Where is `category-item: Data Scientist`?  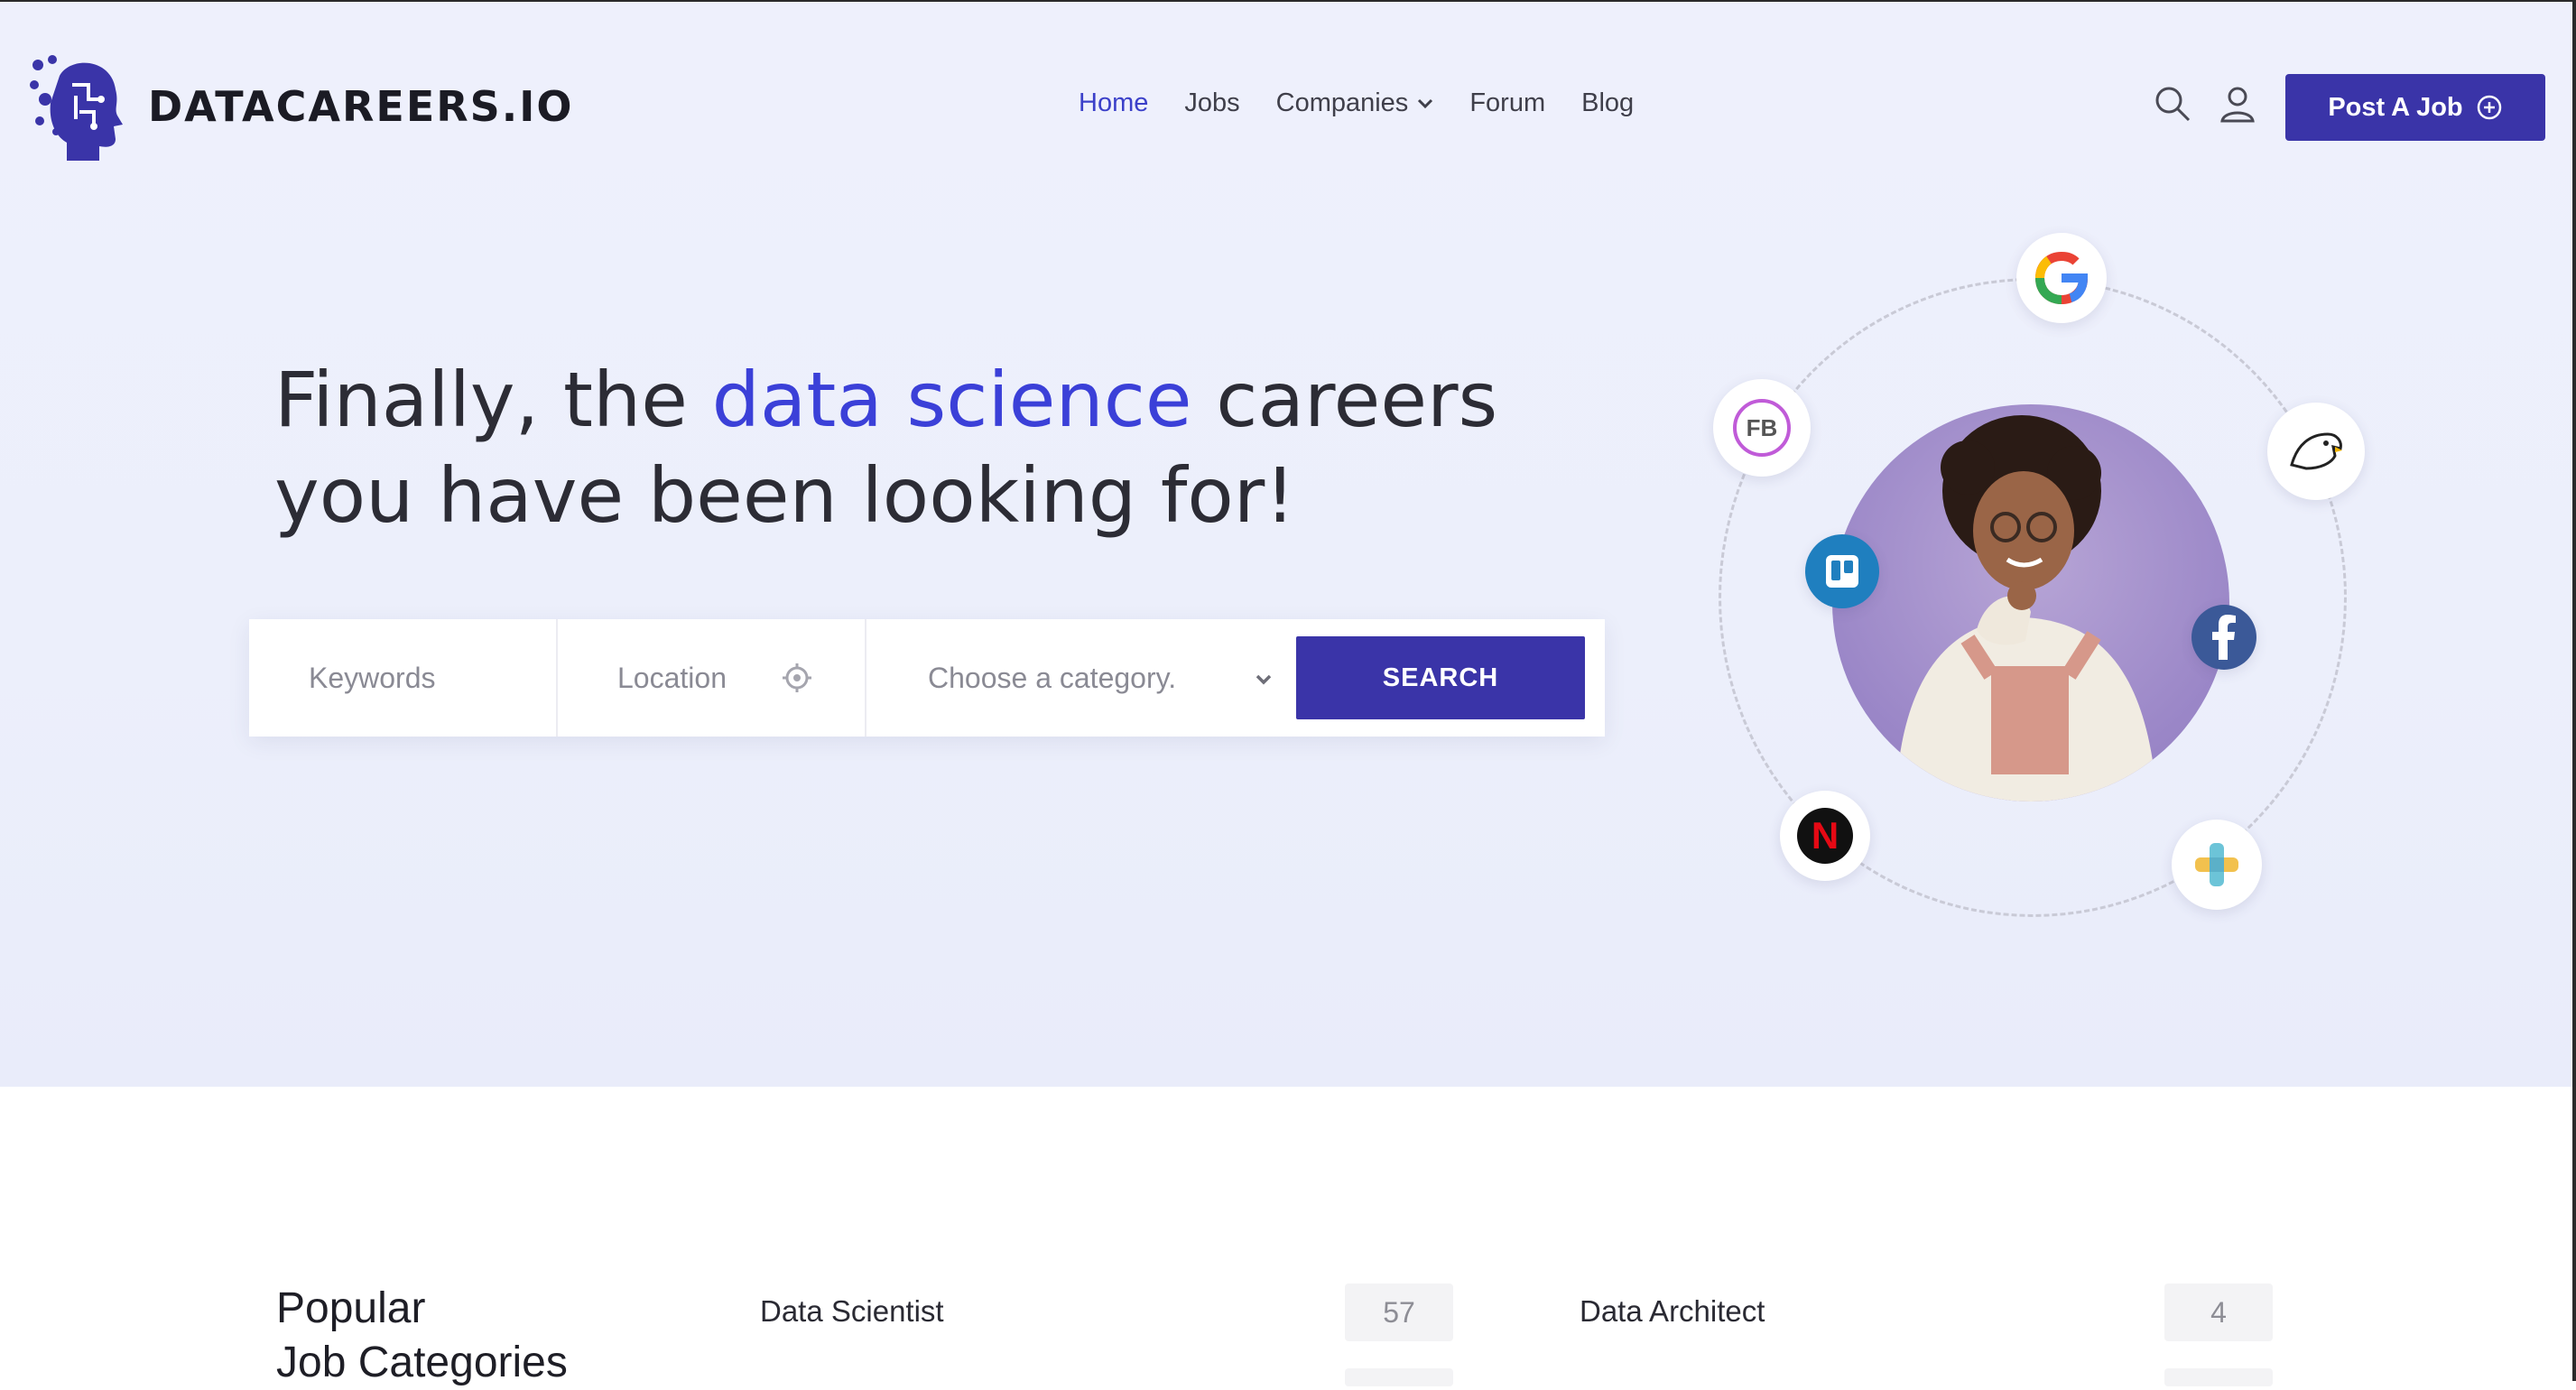 category-item: Data Scientist is located at coordinates (852, 1311).